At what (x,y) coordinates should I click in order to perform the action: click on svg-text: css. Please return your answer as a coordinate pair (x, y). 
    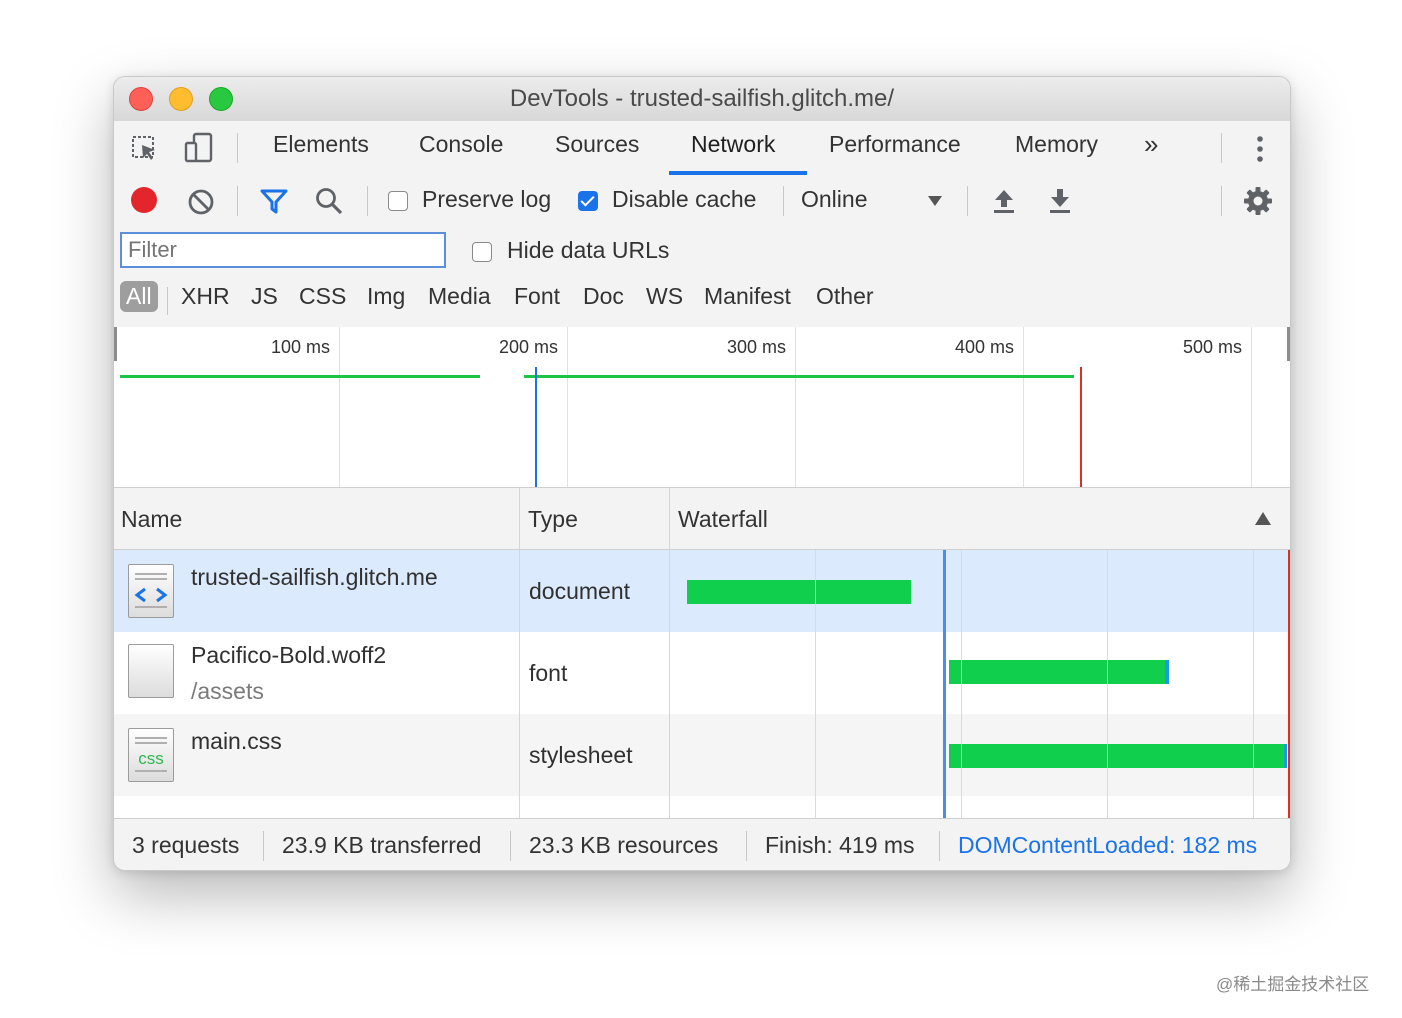
    Looking at the image, I should click on (151, 758).